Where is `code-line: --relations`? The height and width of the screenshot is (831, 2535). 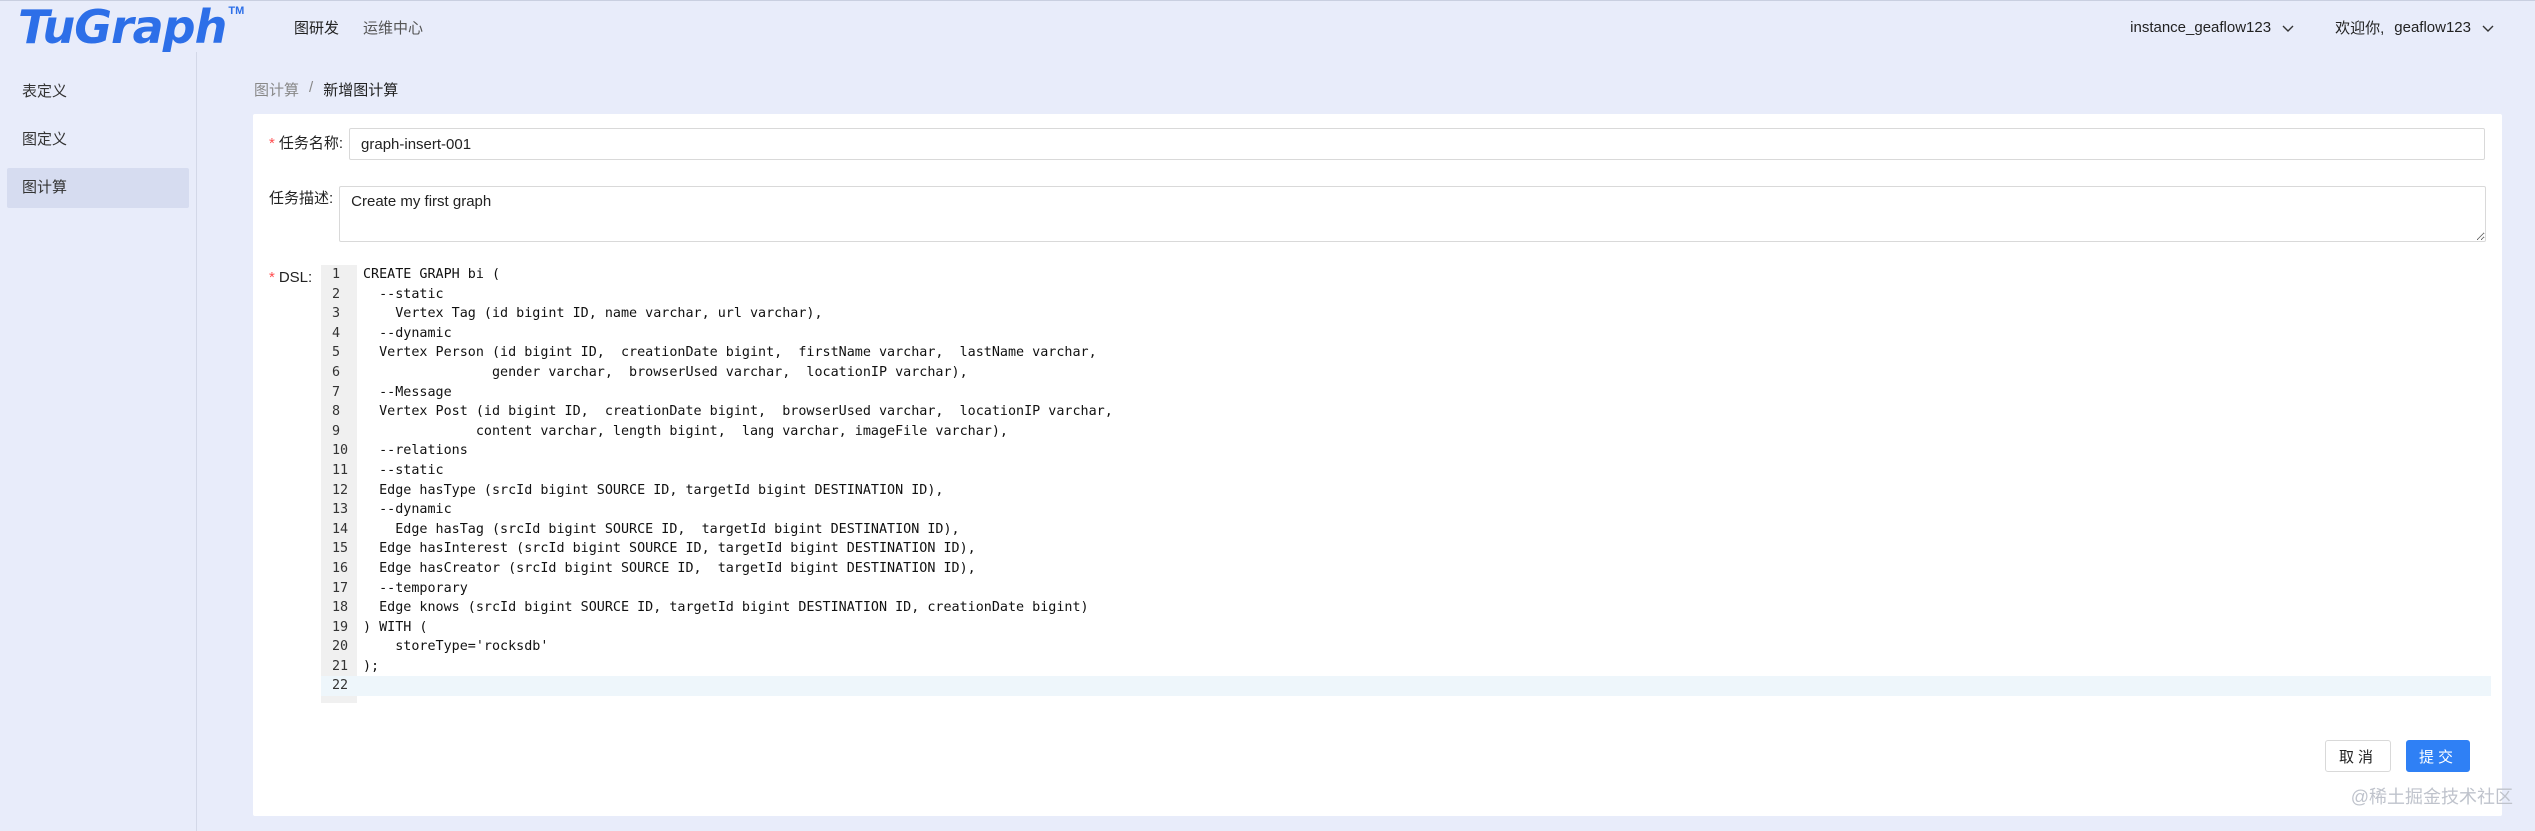 code-line: --relations is located at coordinates (1424, 451).